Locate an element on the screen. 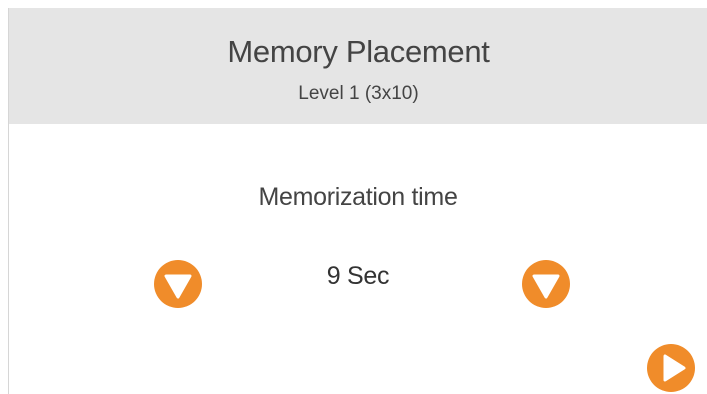 The width and height of the screenshot is (707, 394). next-button is located at coordinates (671, 368).